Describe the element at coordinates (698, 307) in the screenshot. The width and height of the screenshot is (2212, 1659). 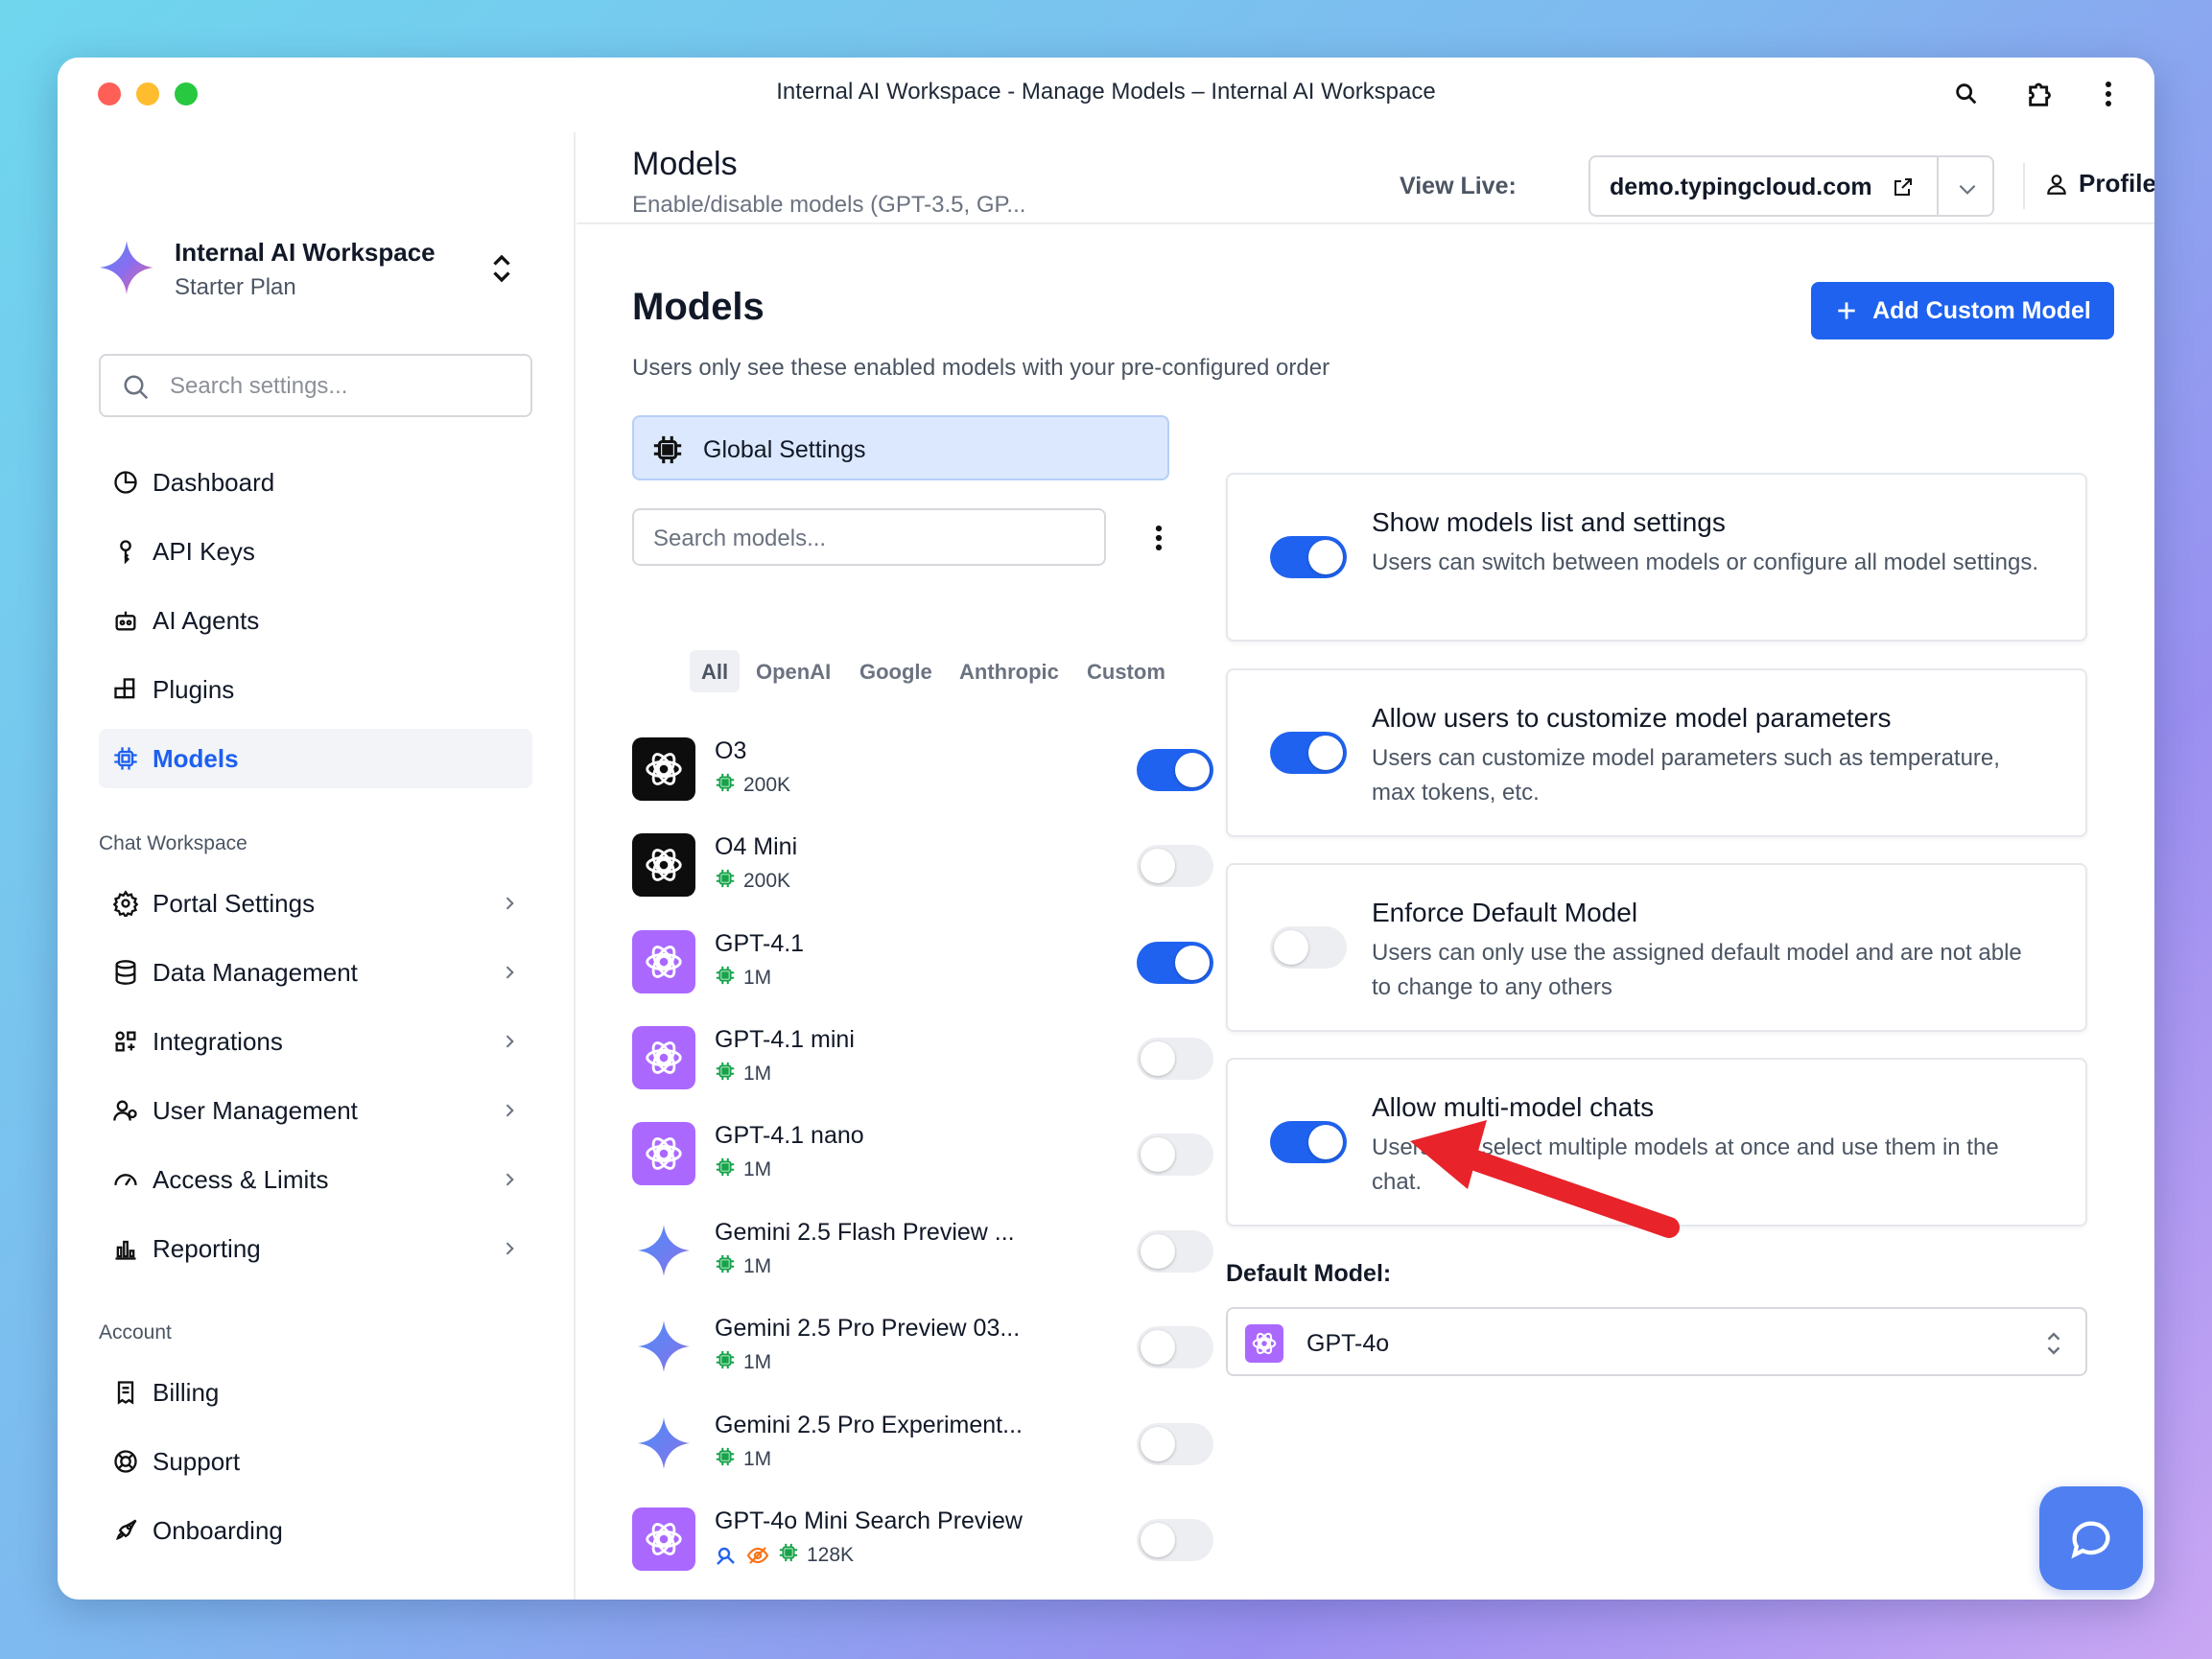
I see `page-title: Models` at that location.